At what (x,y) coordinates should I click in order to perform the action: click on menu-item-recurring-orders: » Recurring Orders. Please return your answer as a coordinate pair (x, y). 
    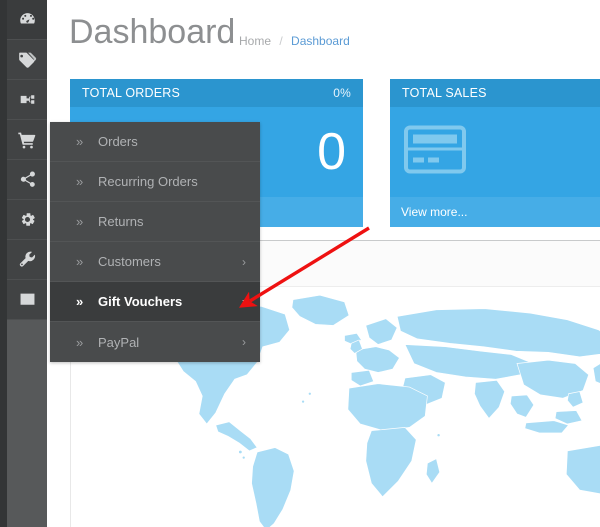
    Looking at the image, I should click on (155, 182).